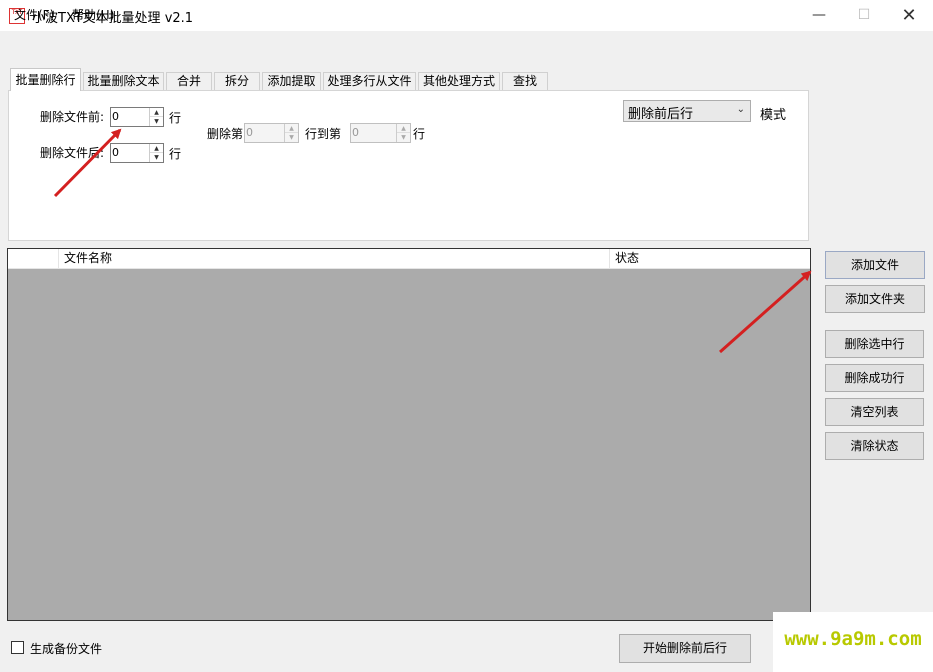  What do you see at coordinates (710, 258) in the screenshot?
I see `column-header-status: 状态` at bounding box center [710, 258].